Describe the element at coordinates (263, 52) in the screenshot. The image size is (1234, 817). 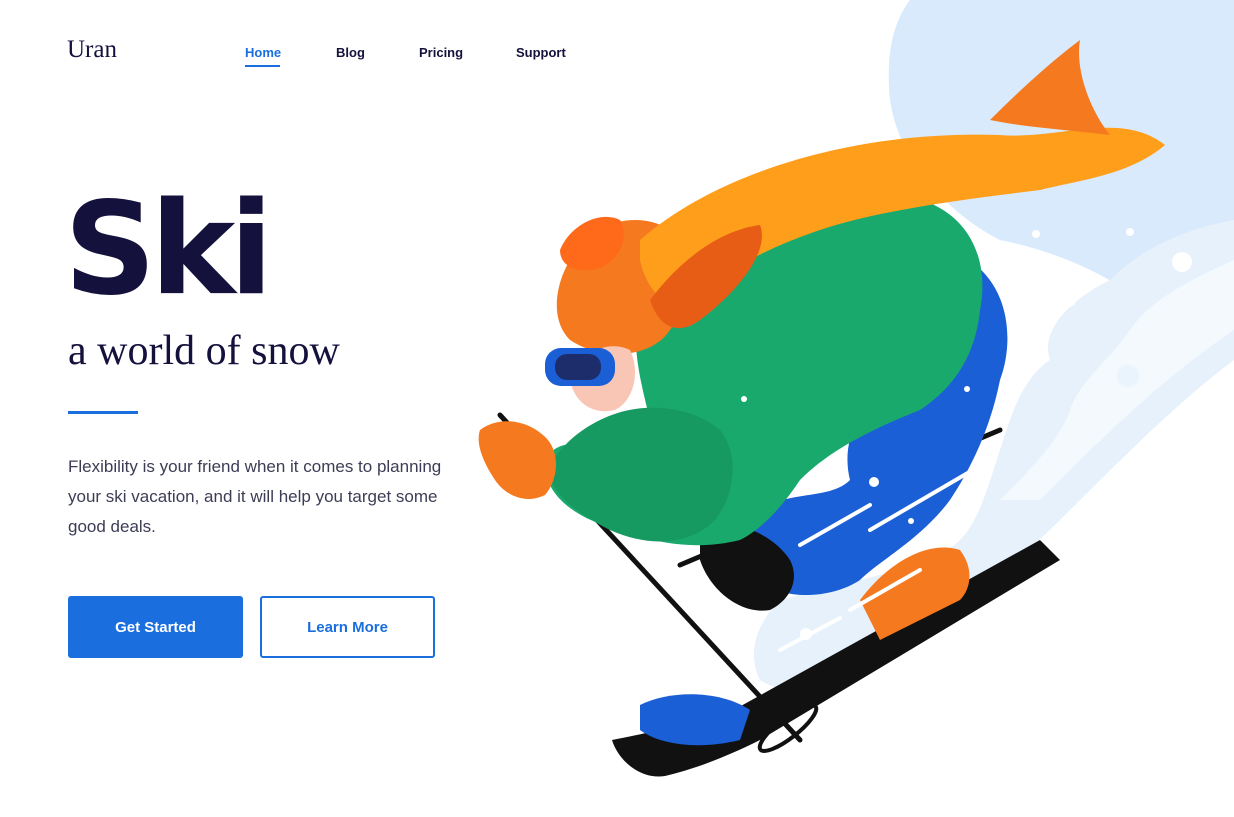
I see `nav-item-home: Home` at that location.